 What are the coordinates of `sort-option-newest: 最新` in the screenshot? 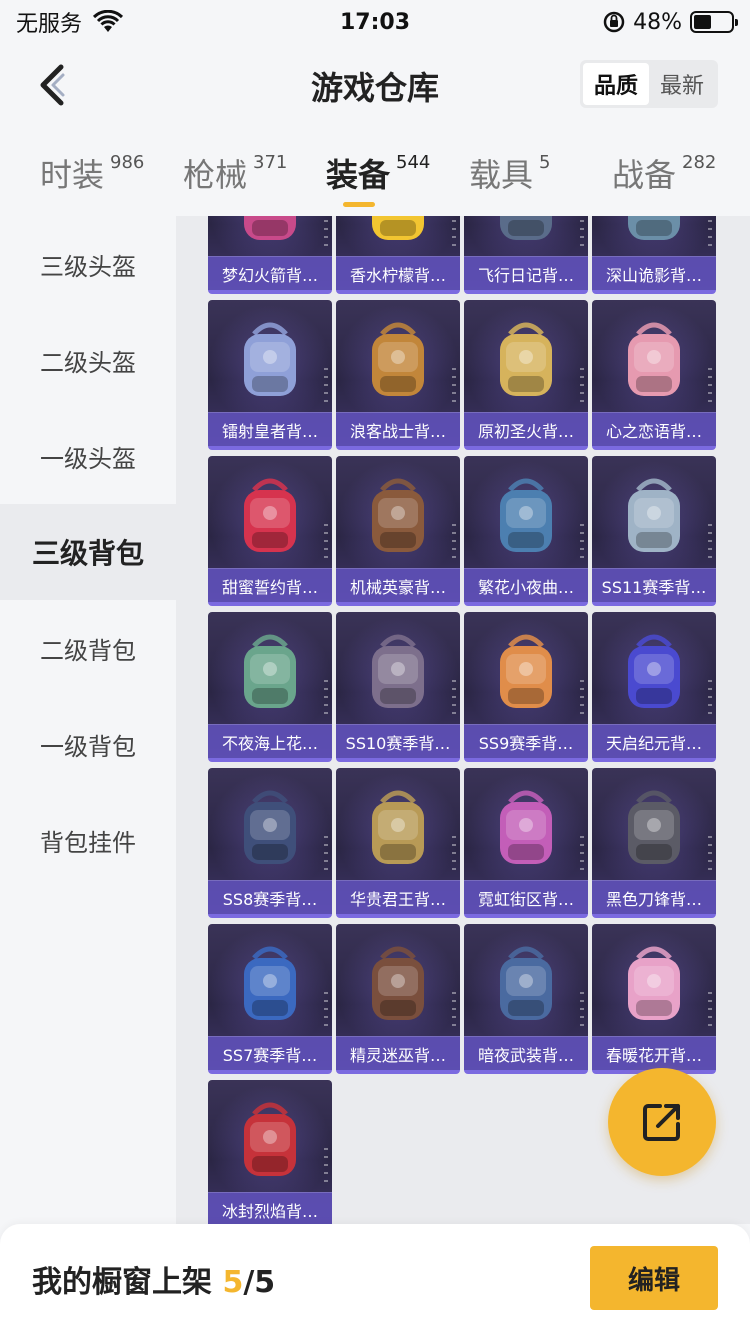 It's located at (682, 84).